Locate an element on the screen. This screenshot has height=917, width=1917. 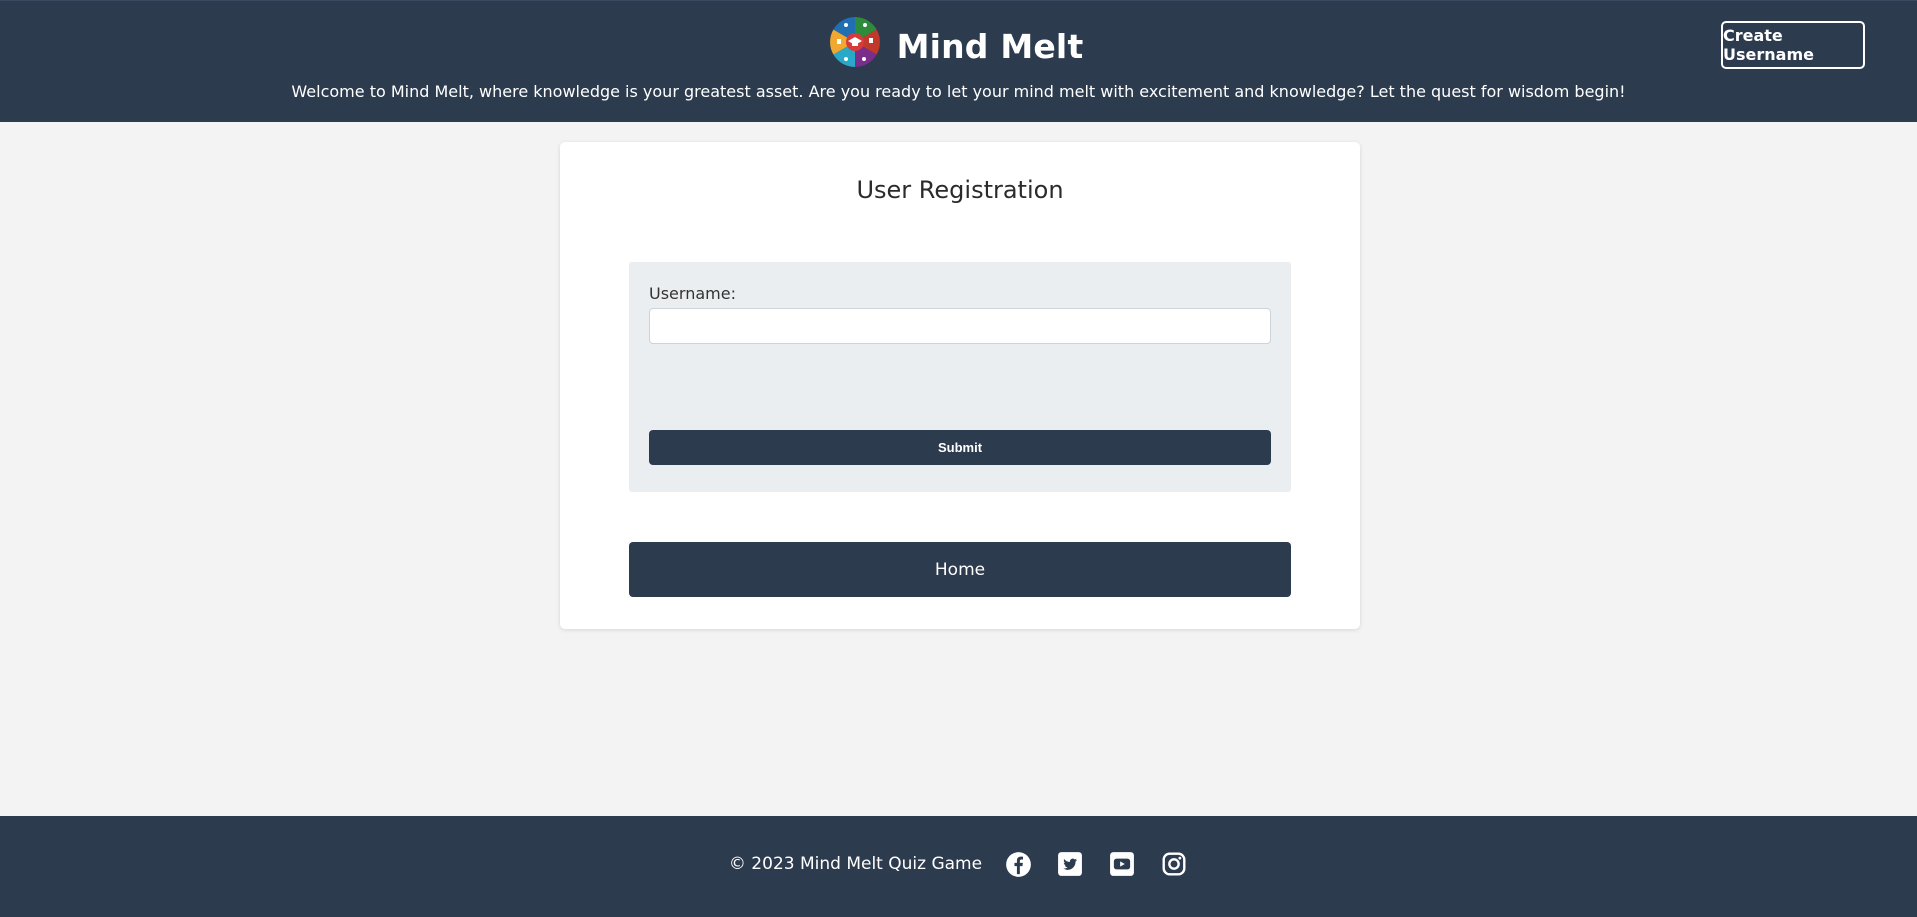
twitter-icon is located at coordinates (1070, 864).